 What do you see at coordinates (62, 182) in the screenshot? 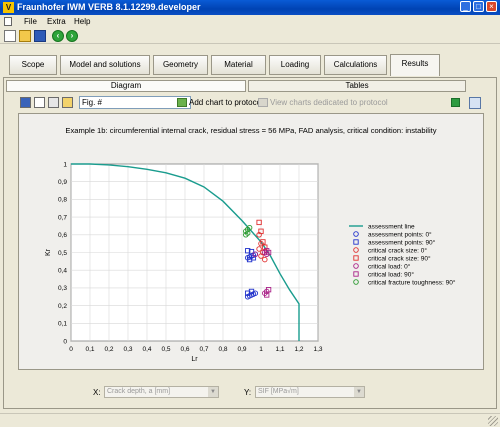
I see `y-tick-label: 0,9` at bounding box center [62, 182].